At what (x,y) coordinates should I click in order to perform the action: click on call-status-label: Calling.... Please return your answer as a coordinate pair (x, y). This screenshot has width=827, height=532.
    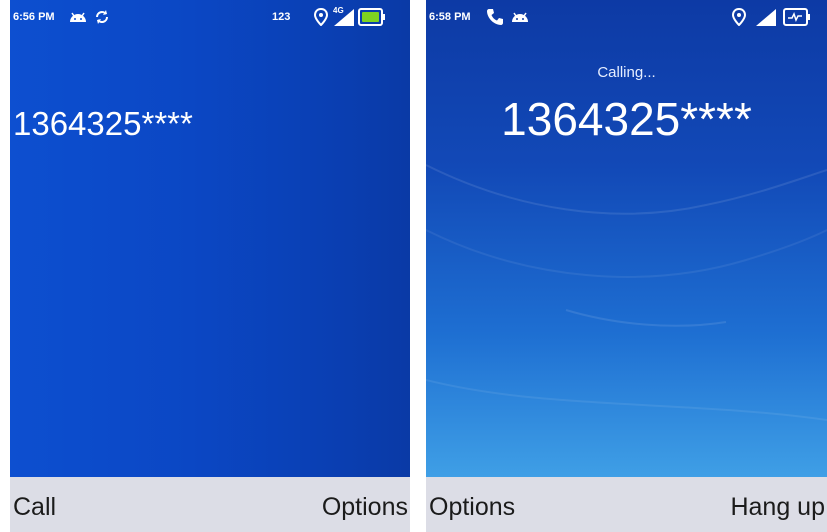
    Looking at the image, I should click on (626, 72).